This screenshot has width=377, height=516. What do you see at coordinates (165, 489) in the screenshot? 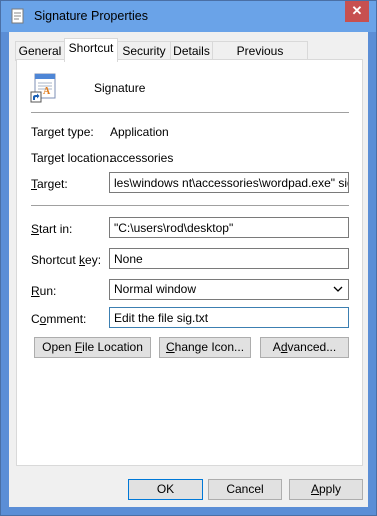
I see `ok-button: OK` at bounding box center [165, 489].